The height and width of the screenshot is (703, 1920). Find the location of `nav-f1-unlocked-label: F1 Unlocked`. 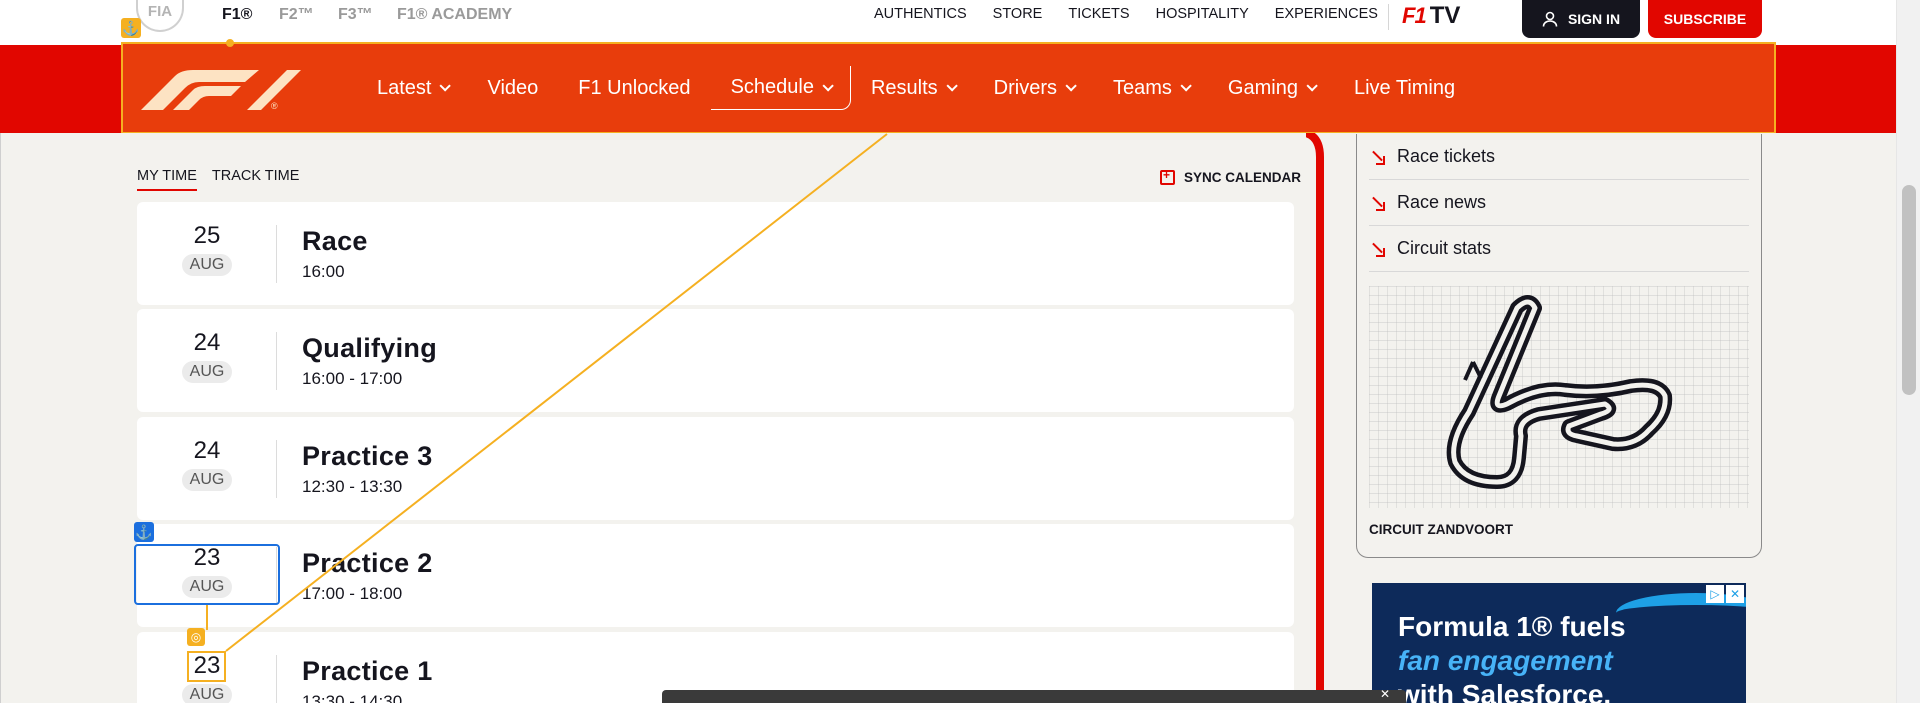

nav-f1-unlocked-label: F1 Unlocked is located at coordinates (634, 87).